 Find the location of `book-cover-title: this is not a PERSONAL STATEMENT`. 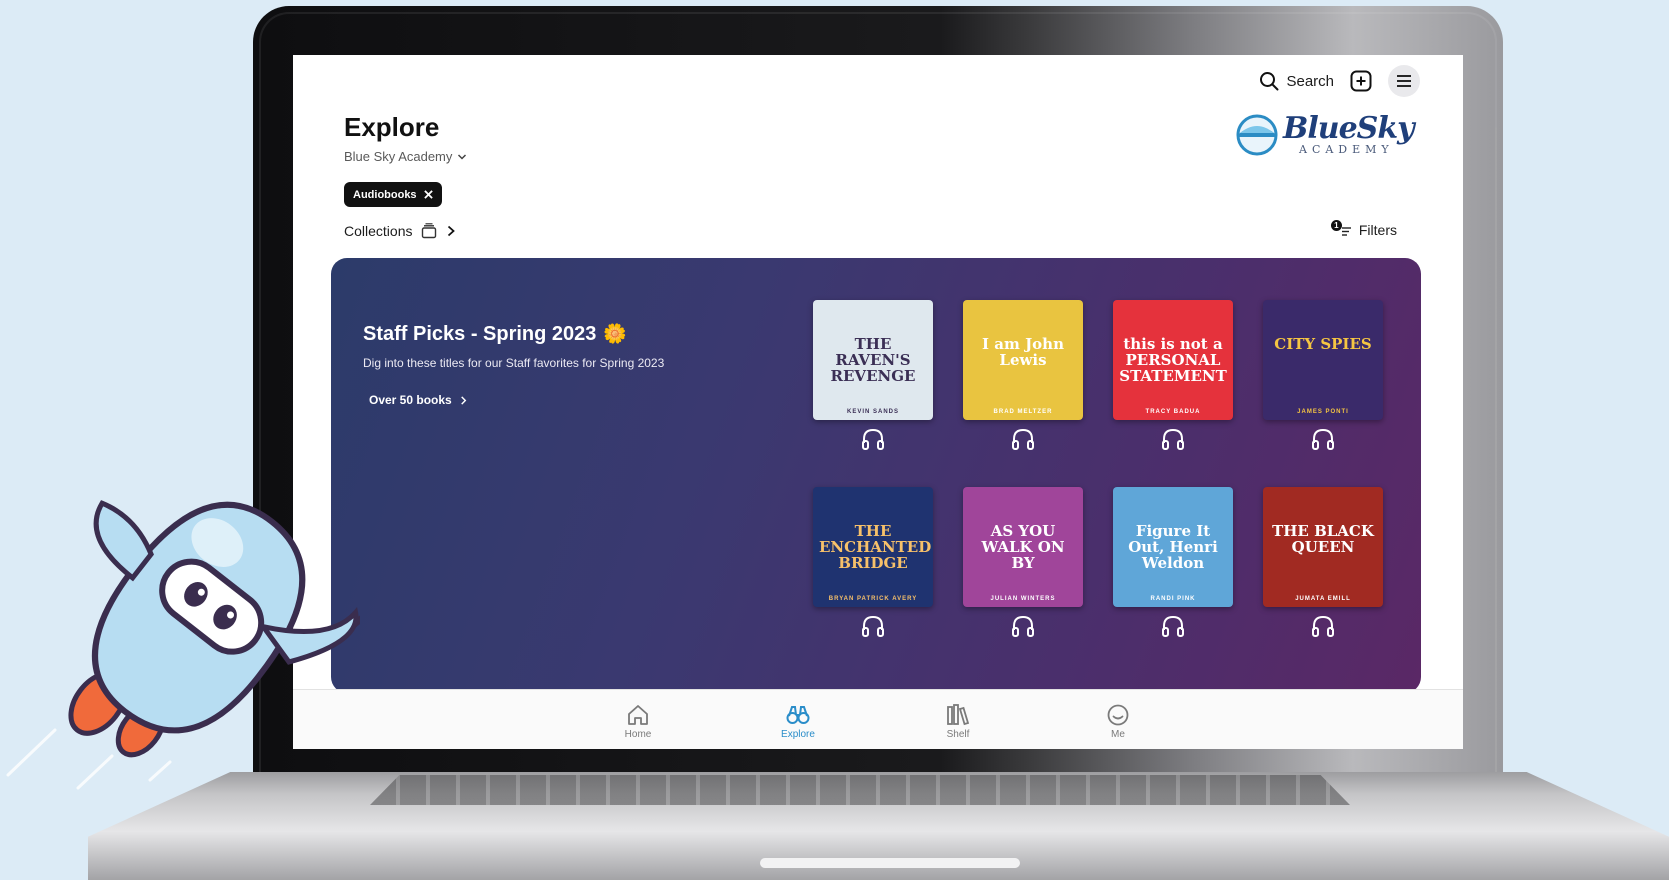

book-cover-title: this is not a PERSONAL STATEMENT is located at coordinates (1173, 360).